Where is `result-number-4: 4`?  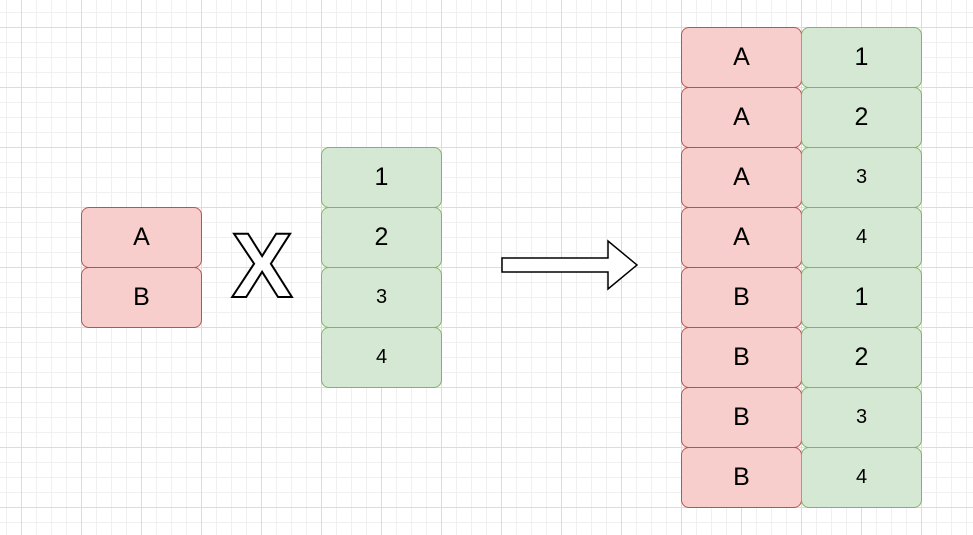 result-number-4: 4 is located at coordinates (861, 237).